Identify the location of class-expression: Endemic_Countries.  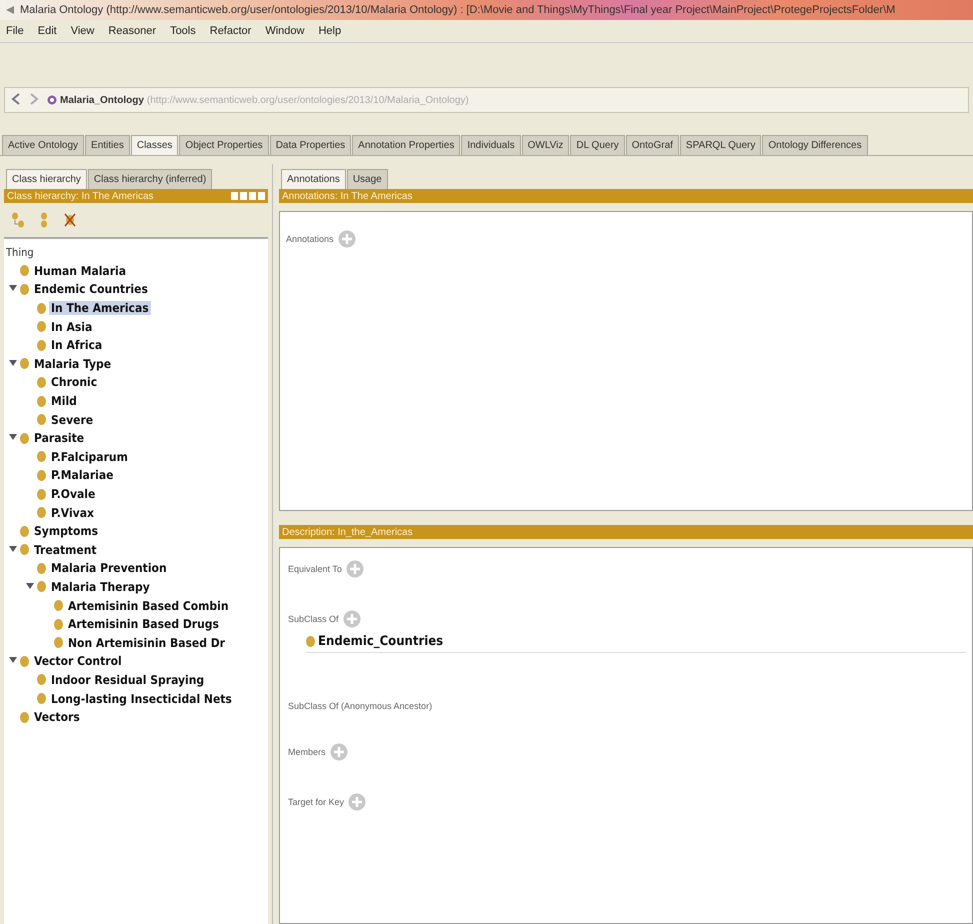
(381, 641).